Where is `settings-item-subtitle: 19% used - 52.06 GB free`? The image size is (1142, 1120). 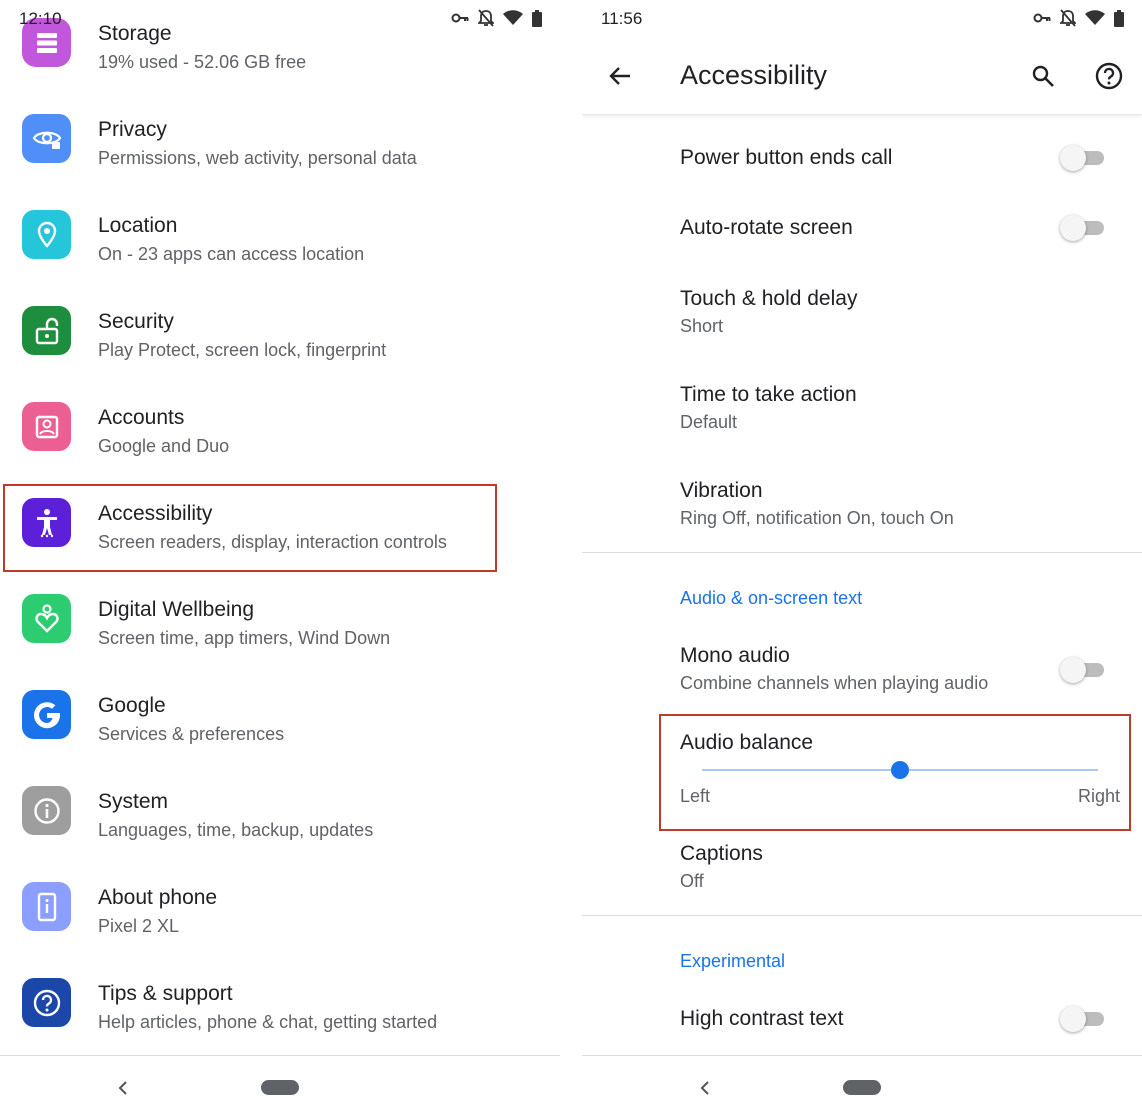
settings-item-subtitle: 19% used - 52.06 GB free is located at coordinates (202, 62).